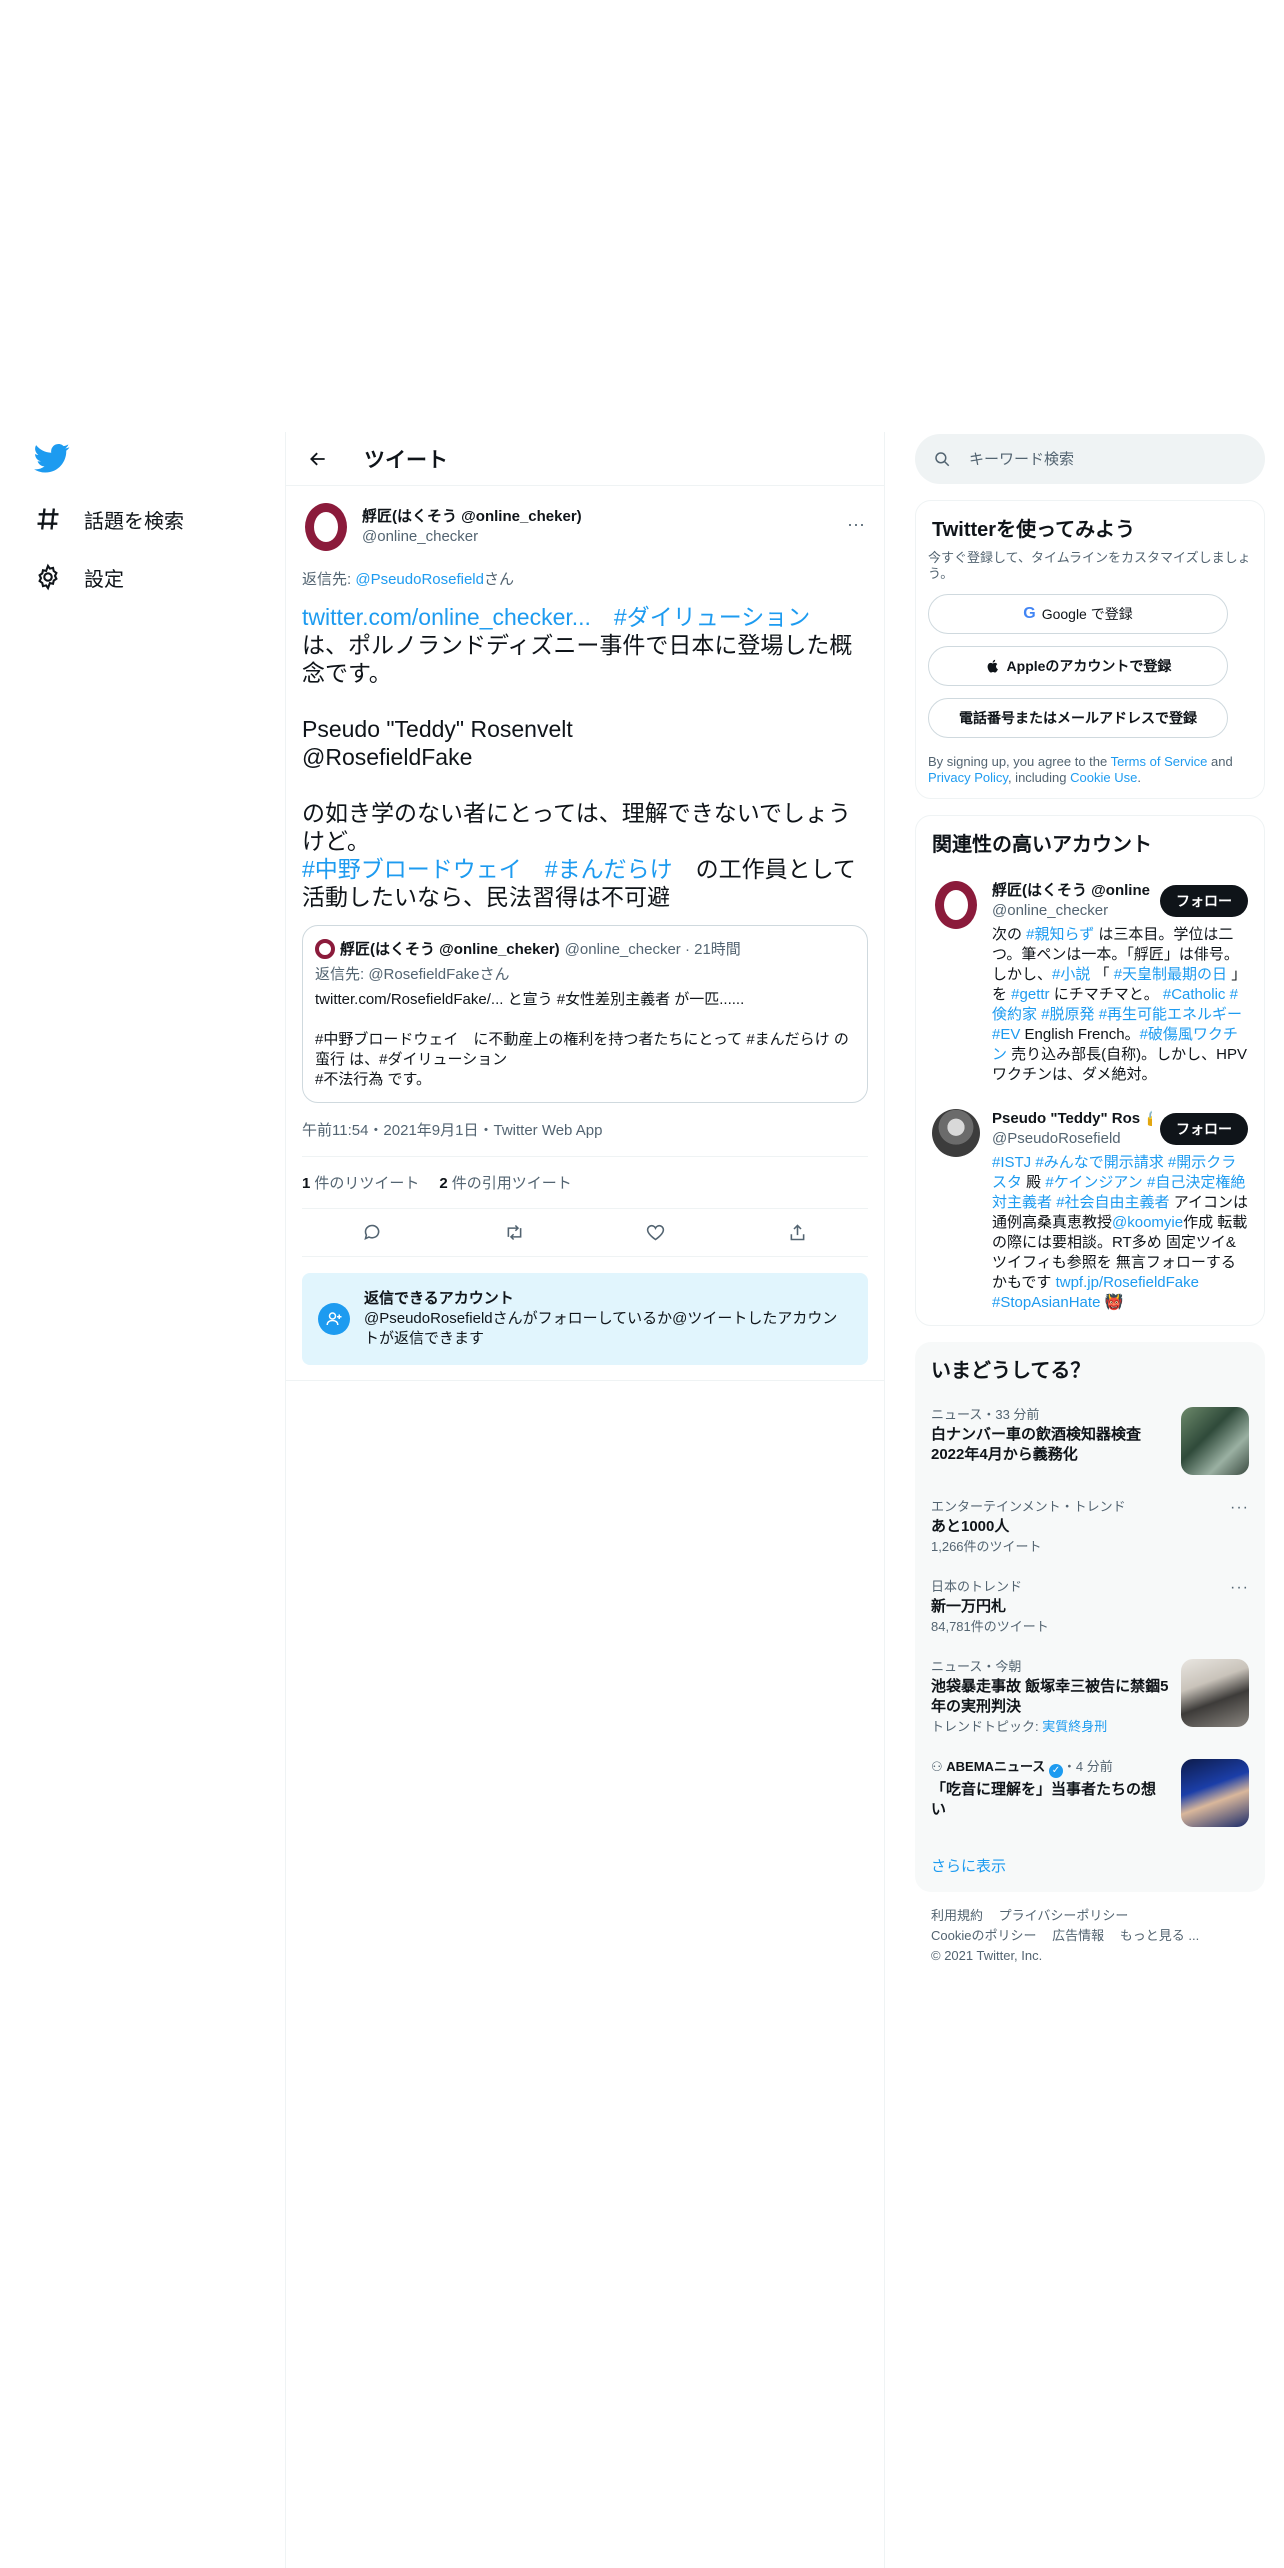 Image resolution: width=1284 pixels, height=2568 pixels. What do you see at coordinates (1050, 910) in the screenshot?
I see `account-handle: @online_checker` at bounding box center [1050, 910].